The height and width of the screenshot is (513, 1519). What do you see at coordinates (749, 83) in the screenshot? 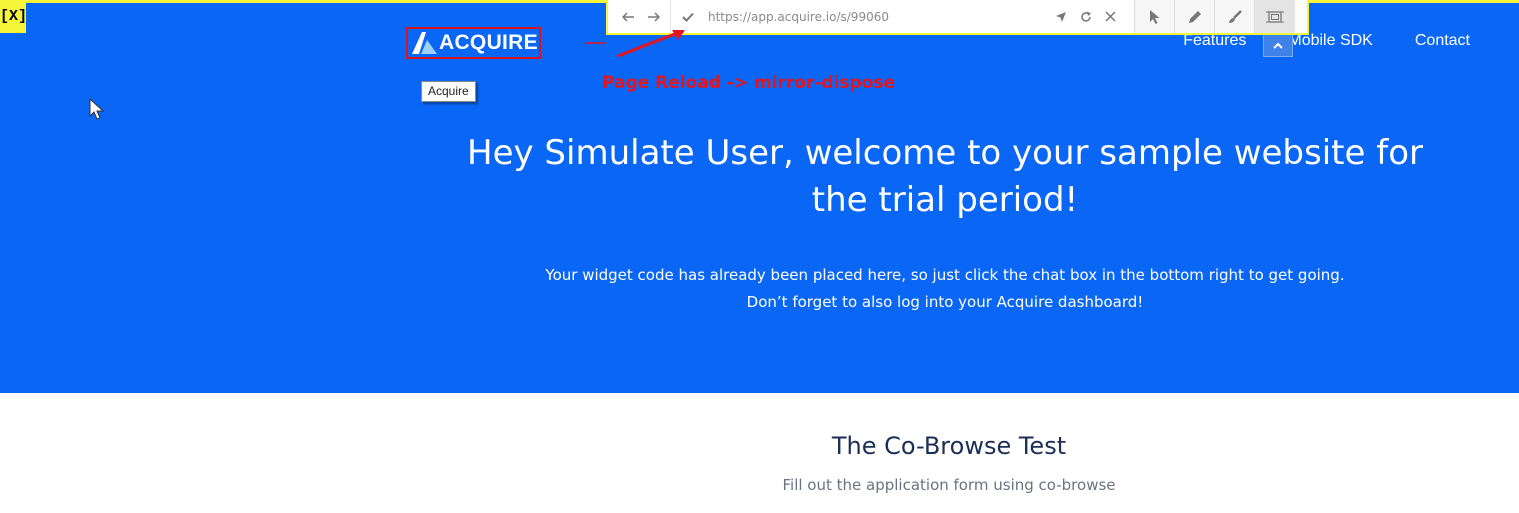
I see `annotation-label: Page Reload -> mirror-dispose` at bounding box center [749, 83].